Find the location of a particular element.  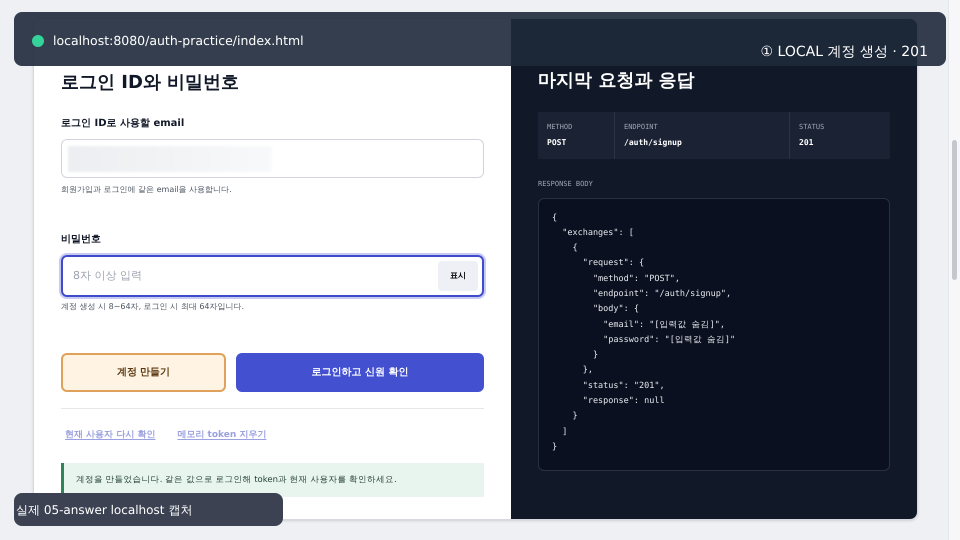

summary-value: 201 is located at coordinates (806, 142).